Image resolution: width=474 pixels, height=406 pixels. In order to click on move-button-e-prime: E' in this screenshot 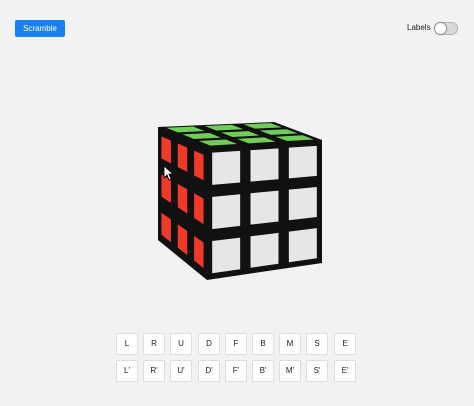, I will do `click(345, 371)`.